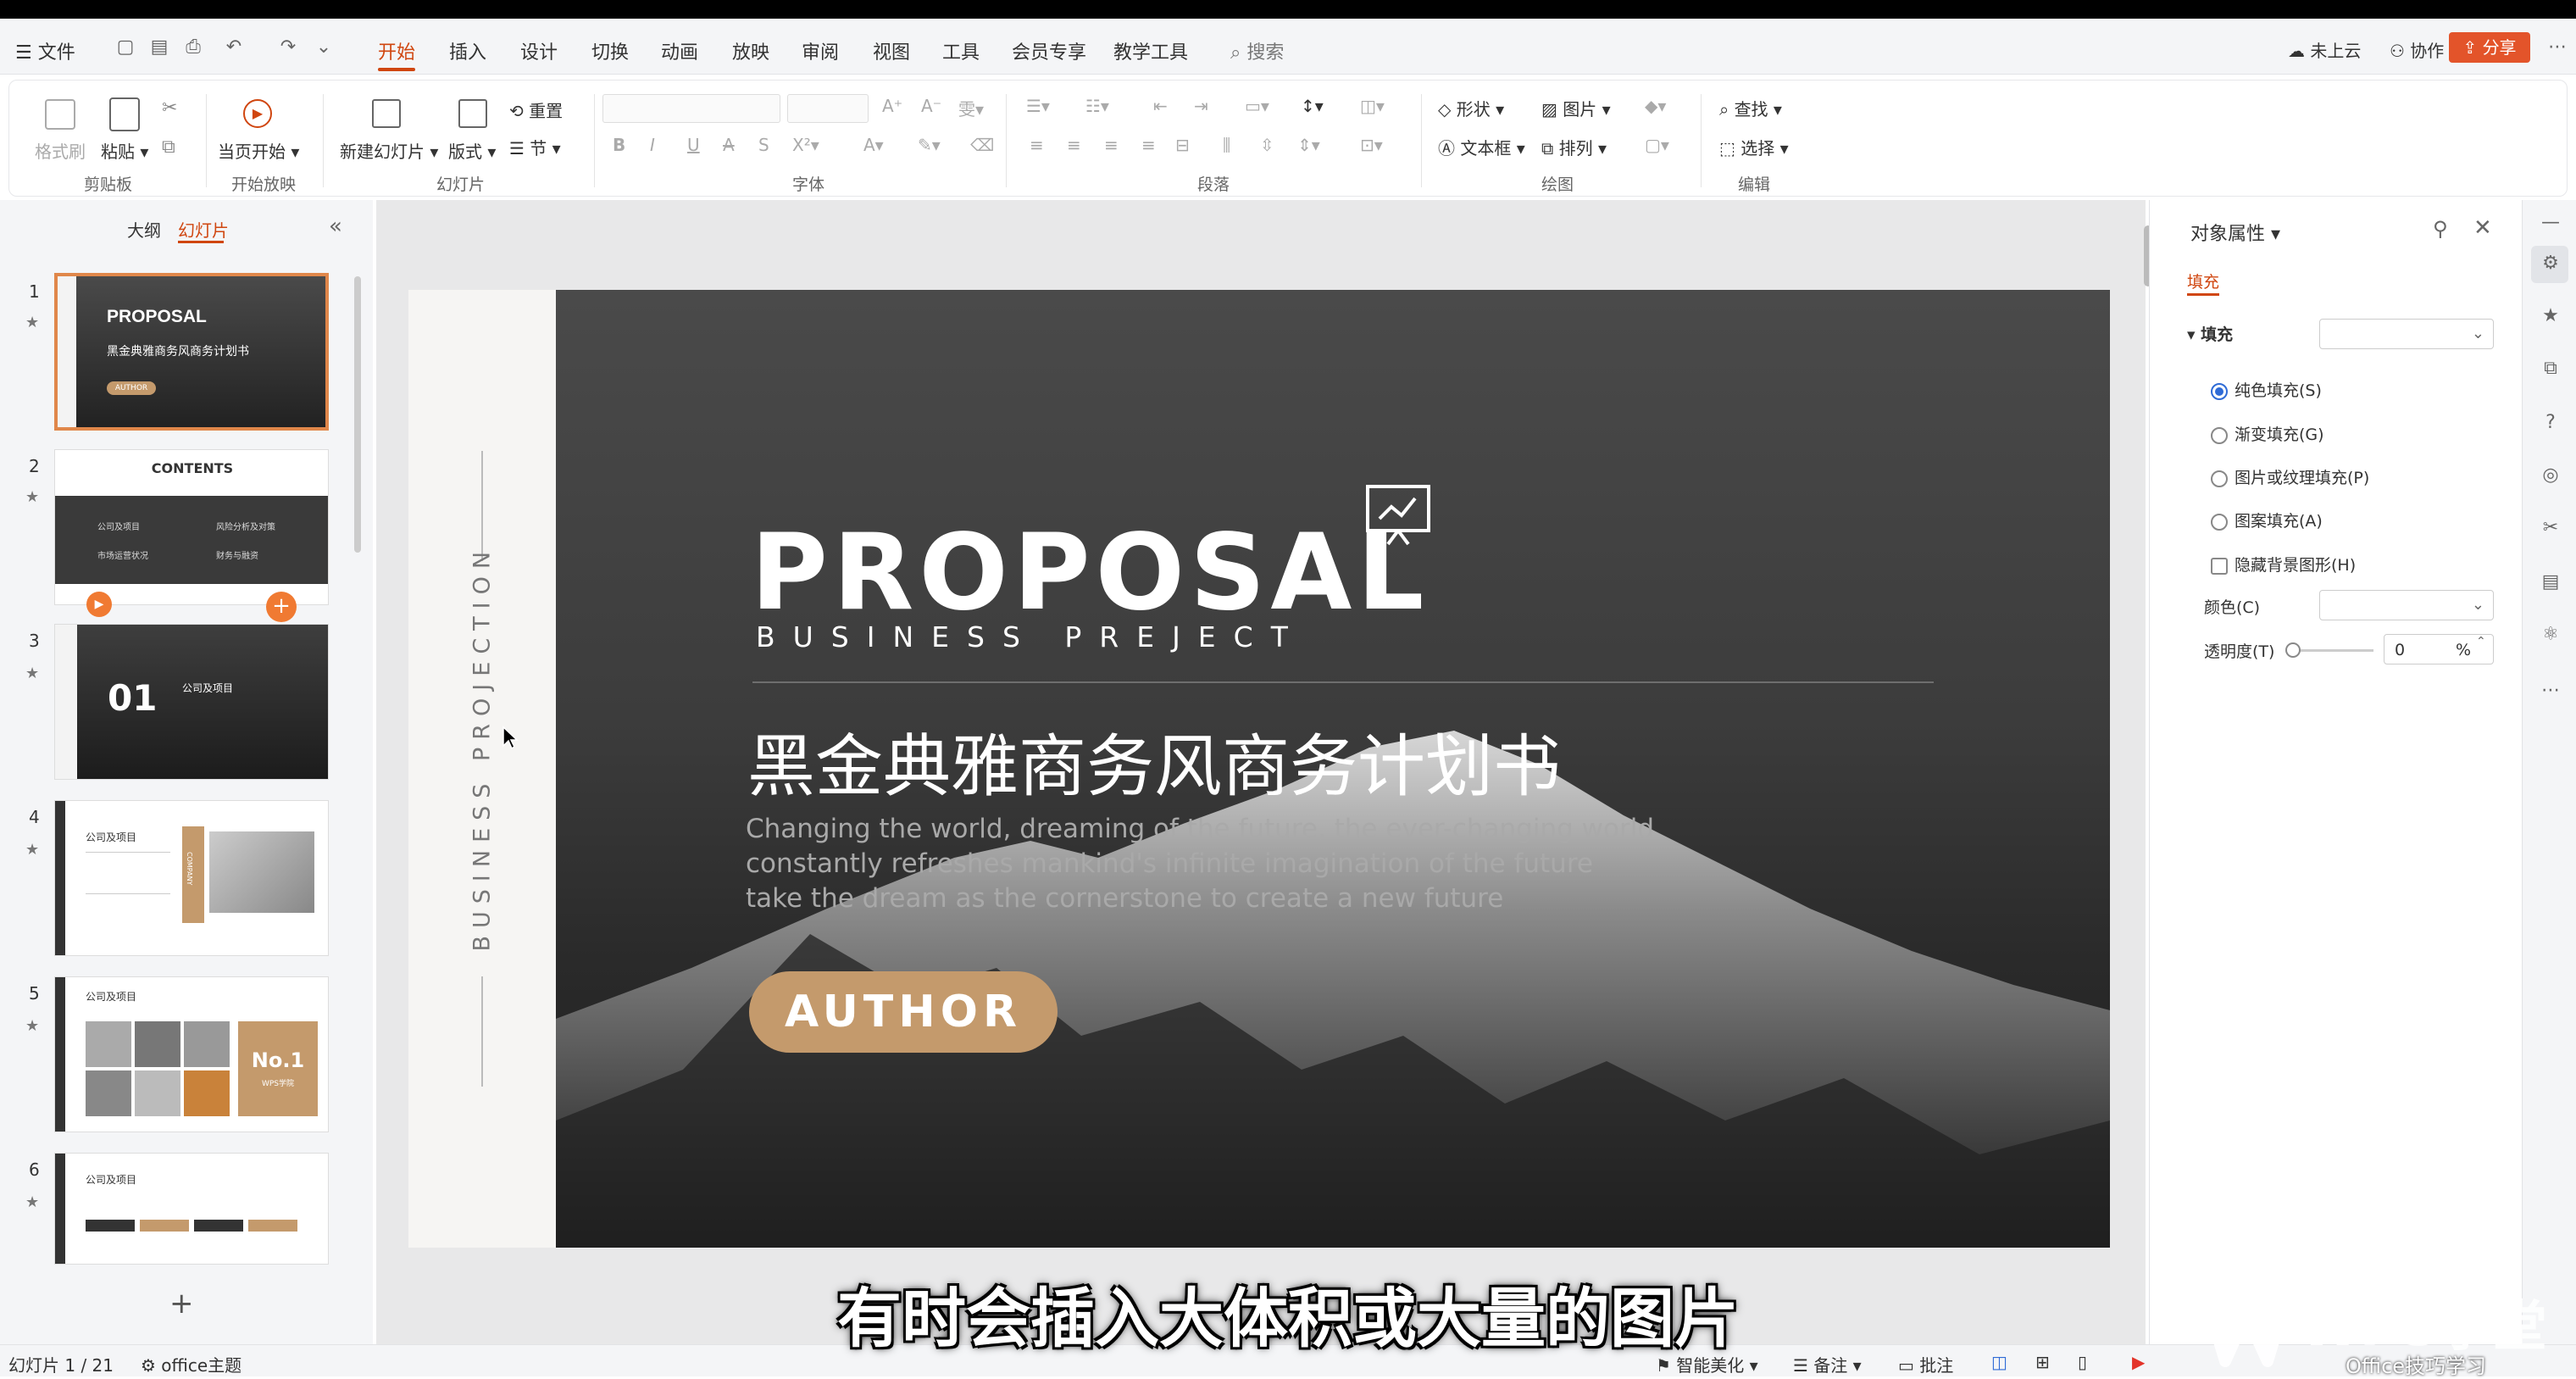 The width and height of the screenshot is (2576, 1379). I want to click on play-from-current-button: 当页开始 ▾, so click(258, 150).